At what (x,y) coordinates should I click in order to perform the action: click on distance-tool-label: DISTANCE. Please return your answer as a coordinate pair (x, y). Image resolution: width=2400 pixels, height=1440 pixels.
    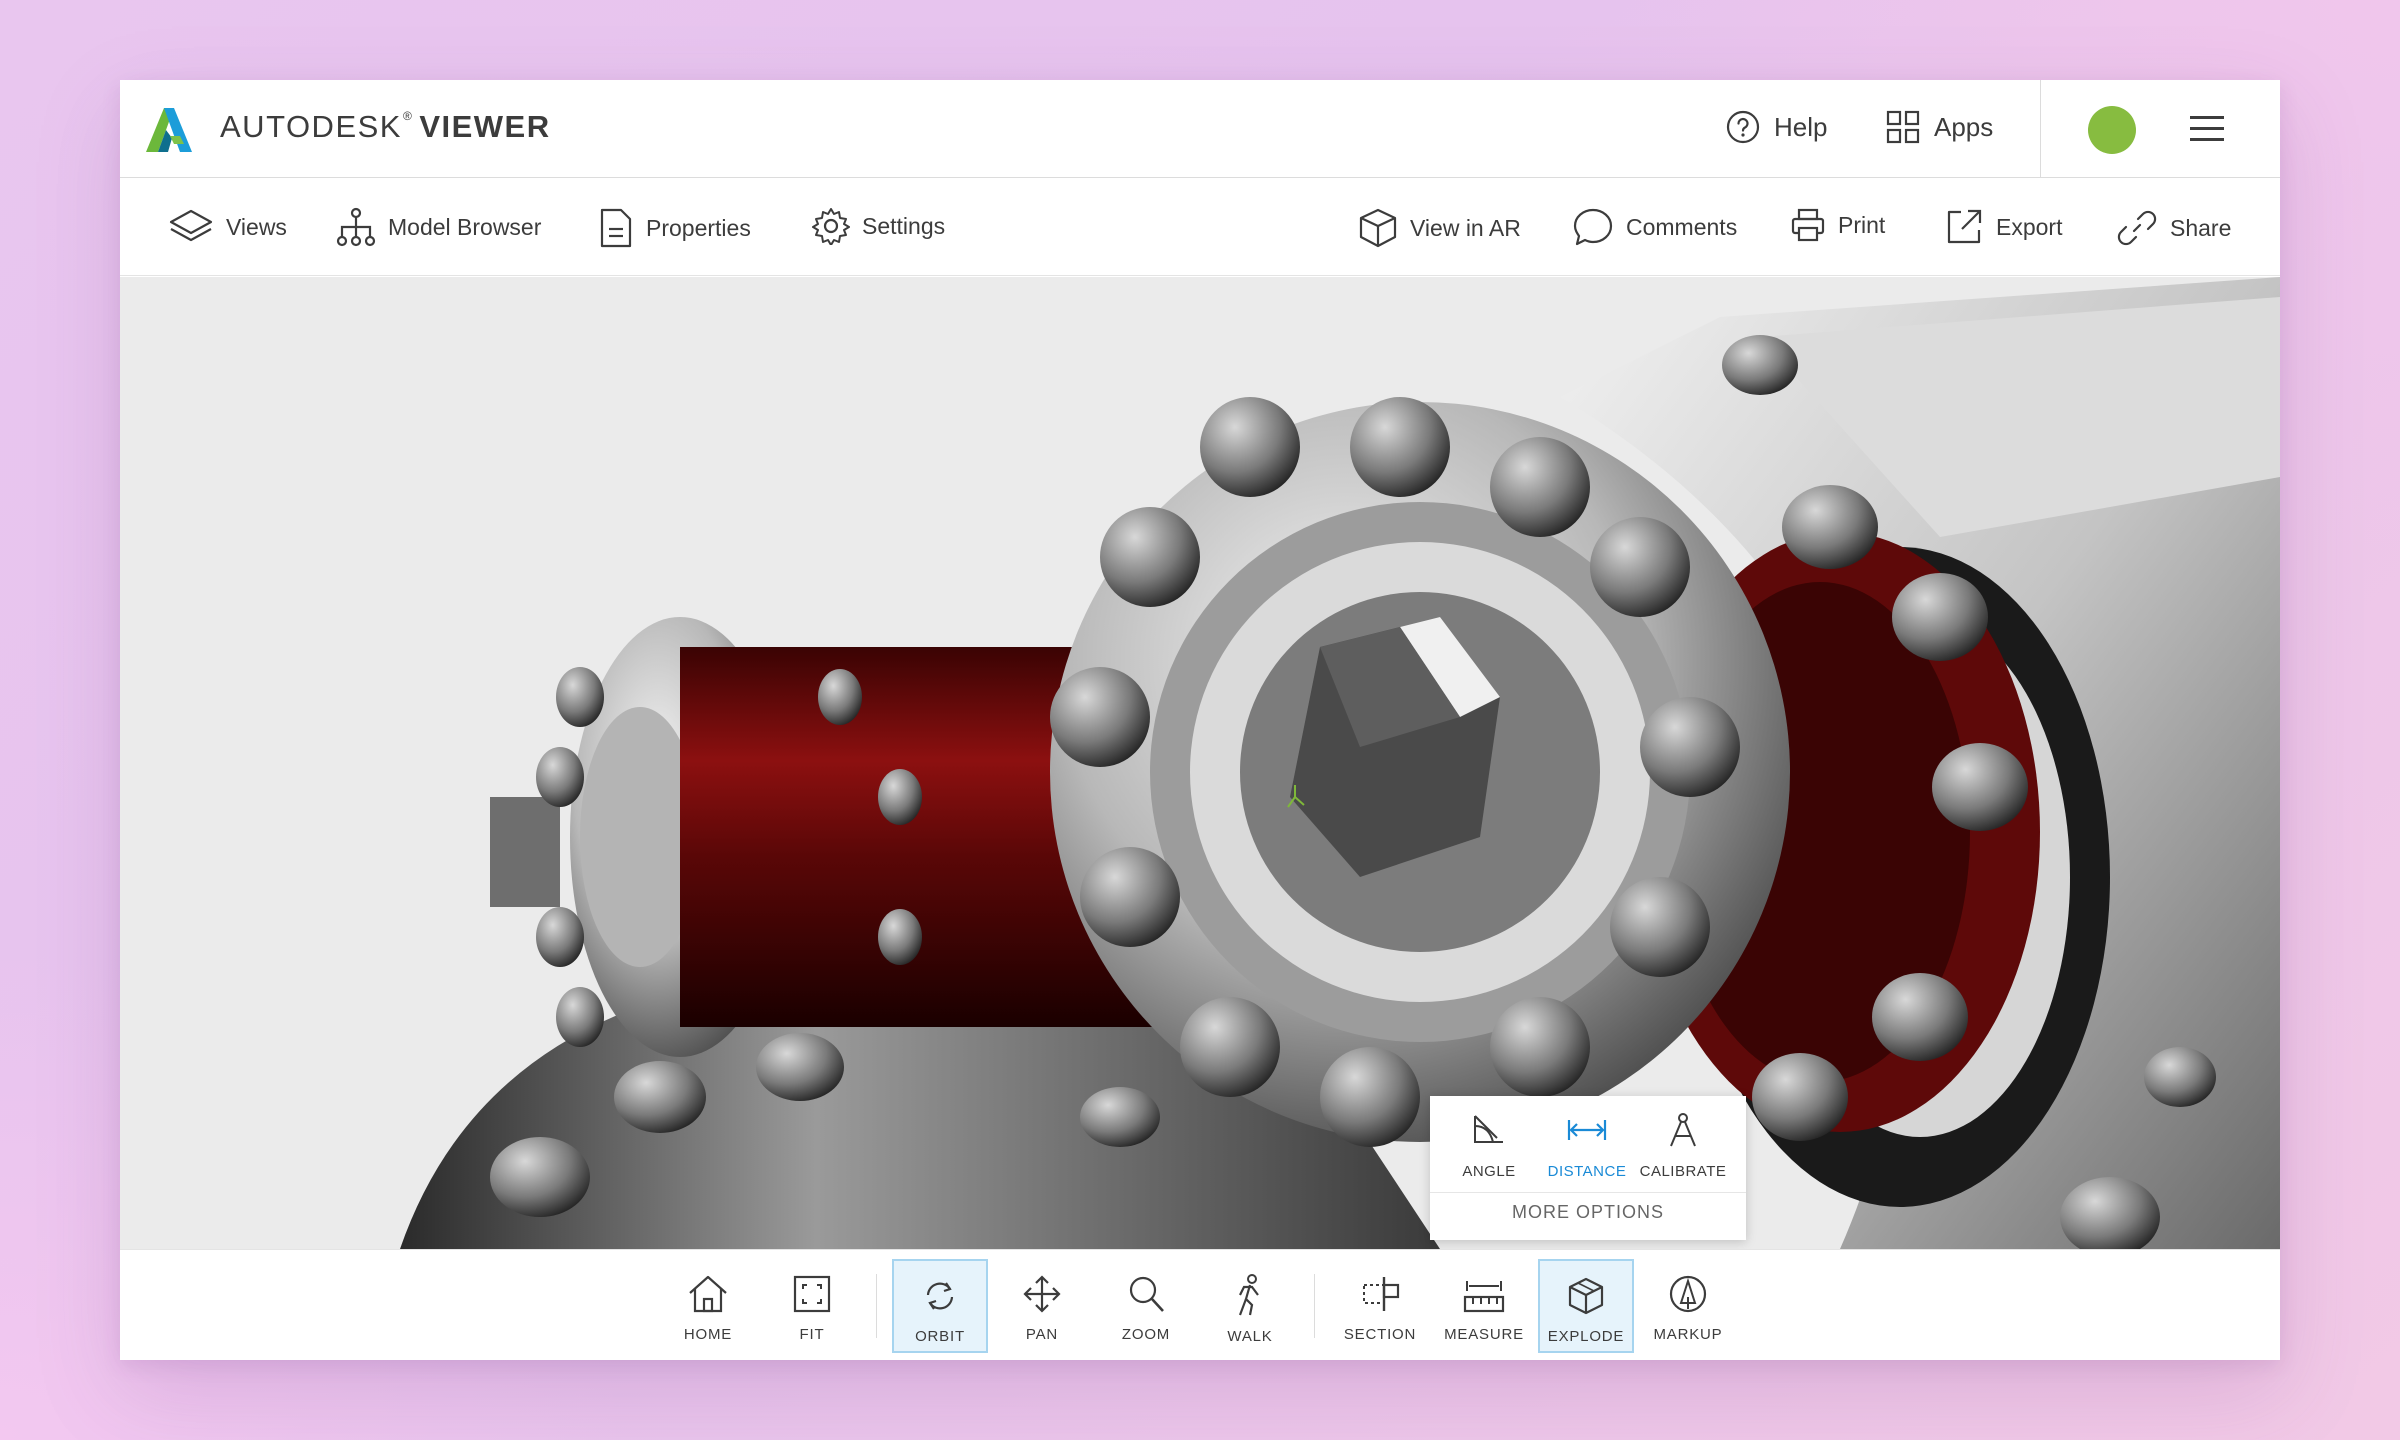
    Looking at the image, I should click on (1587, 1171).